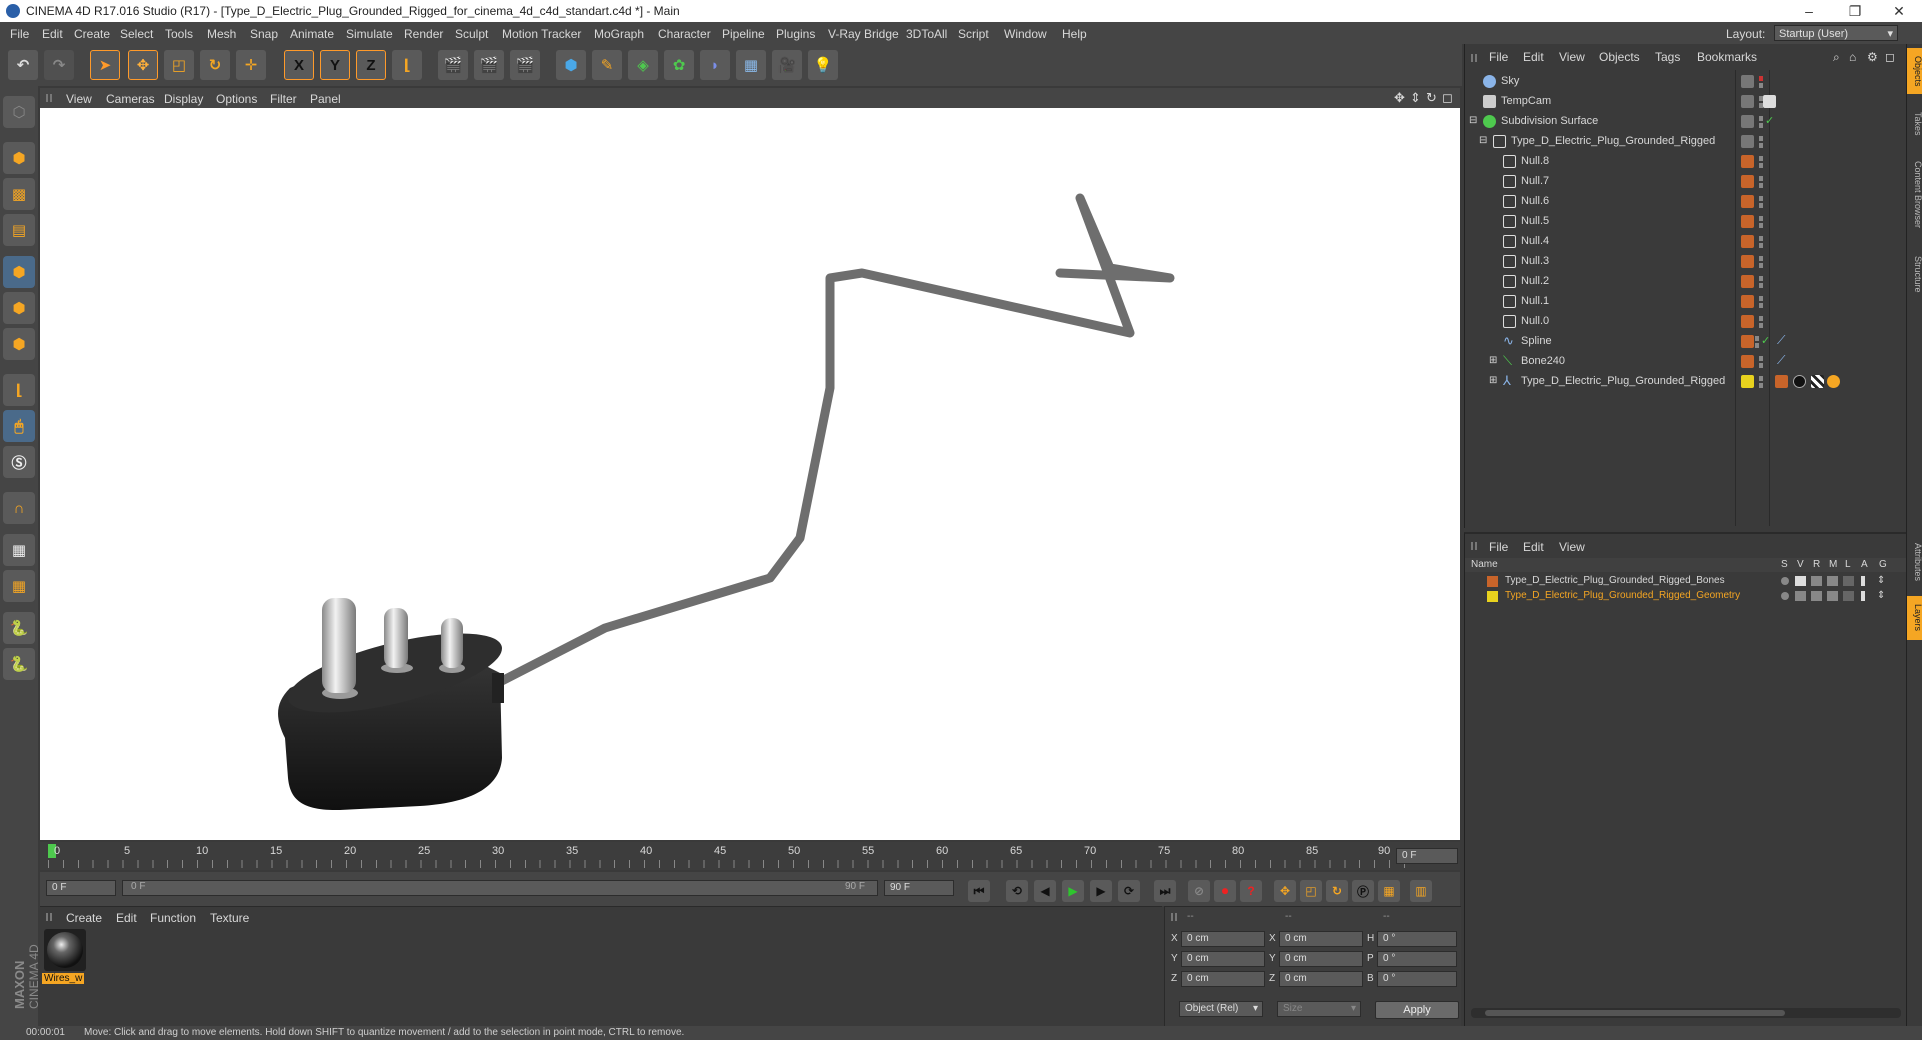  What do you see at coordinates (1498, 57) in the screenshot?
I see `objects-menu-file: File` at bounding box center [1498, 57].